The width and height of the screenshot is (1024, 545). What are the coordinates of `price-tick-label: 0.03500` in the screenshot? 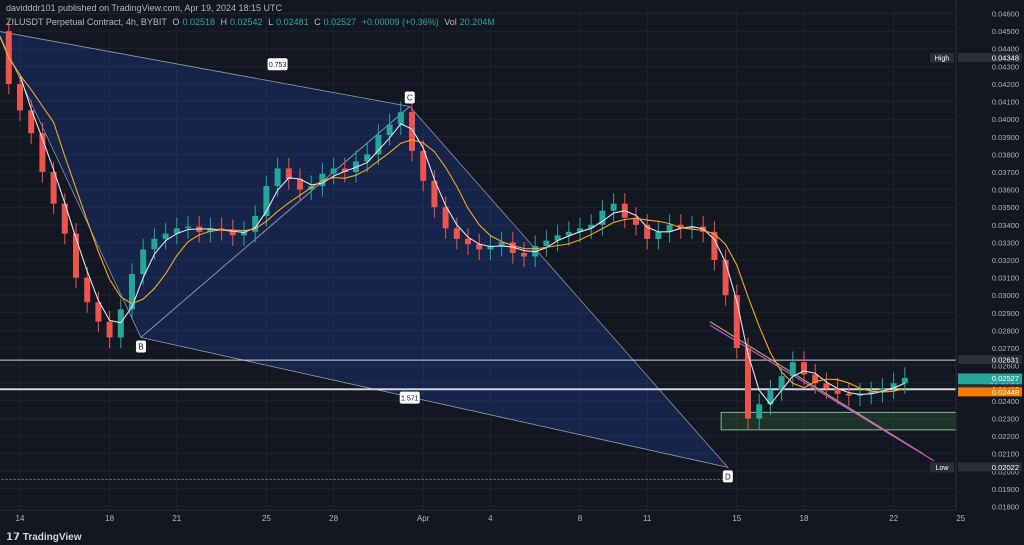 It's located at (1005, 207).